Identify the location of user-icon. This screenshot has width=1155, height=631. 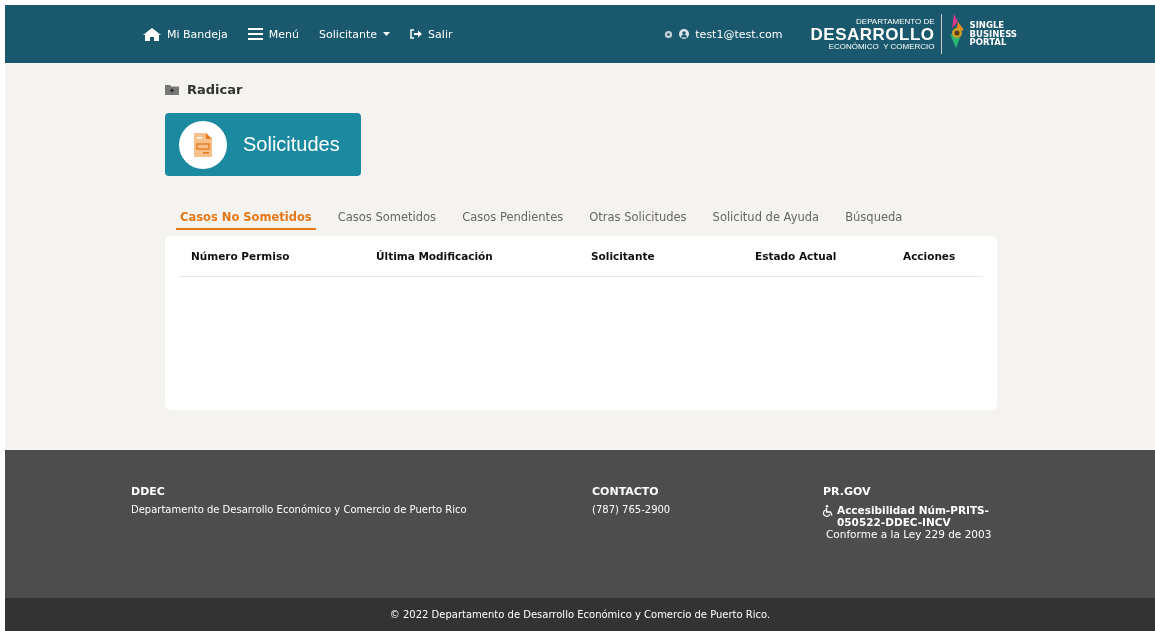
(684, 34).